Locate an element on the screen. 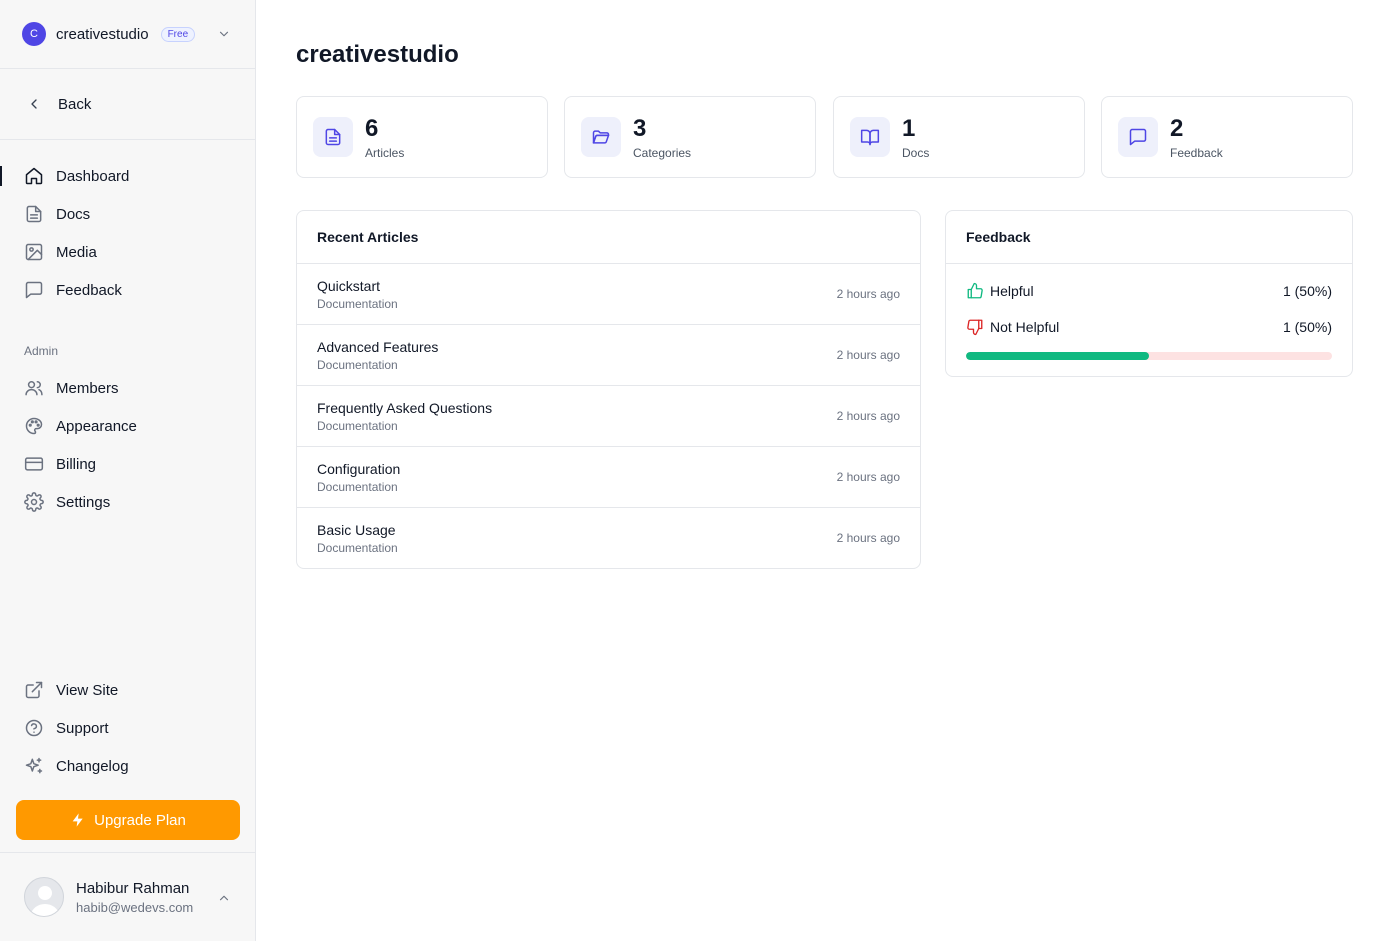  thumbs-down-icon is located at coordinates (975, 327).